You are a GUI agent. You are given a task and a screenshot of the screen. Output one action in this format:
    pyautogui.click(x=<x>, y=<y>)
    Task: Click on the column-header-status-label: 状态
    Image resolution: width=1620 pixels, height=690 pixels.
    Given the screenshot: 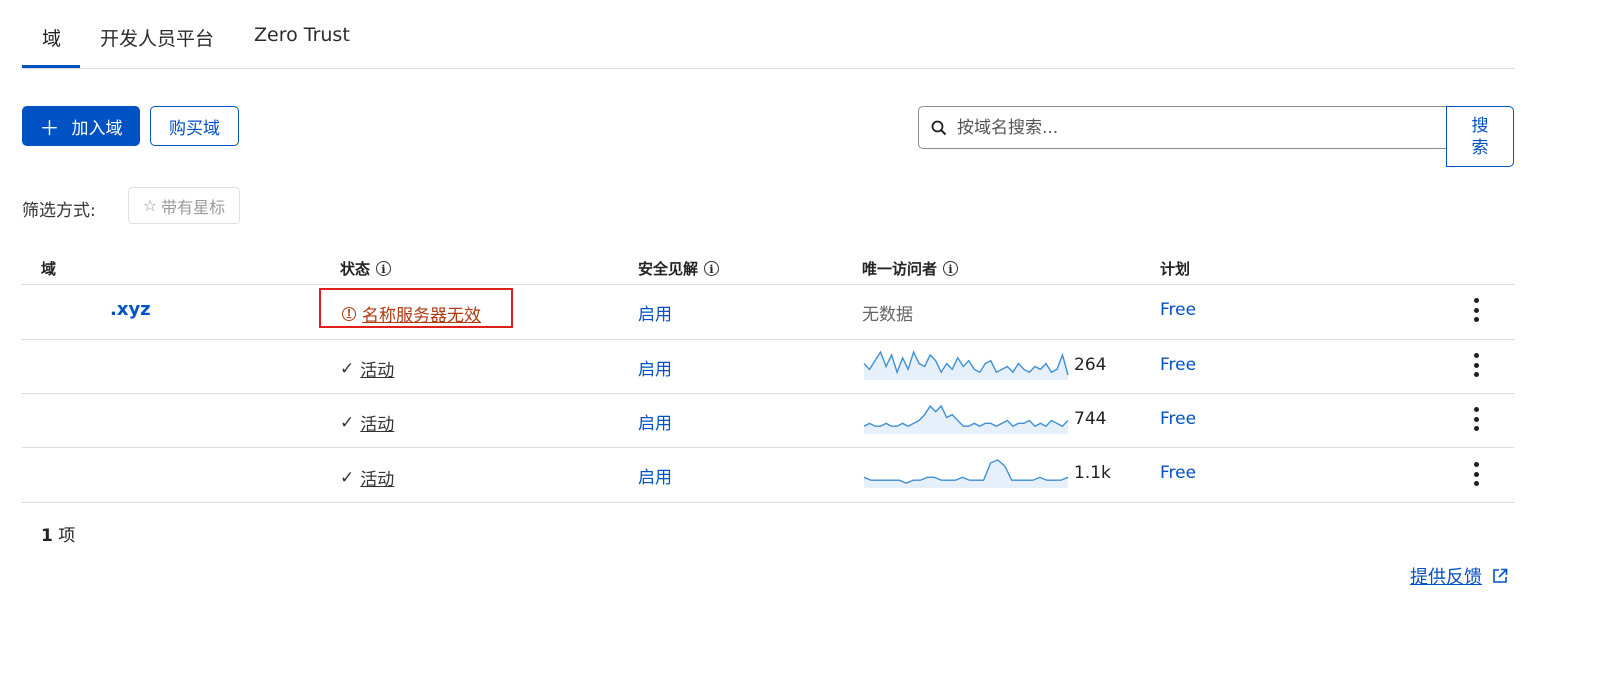 What is the action you would take?
    pyautogui.click(x=355, y=269)
    